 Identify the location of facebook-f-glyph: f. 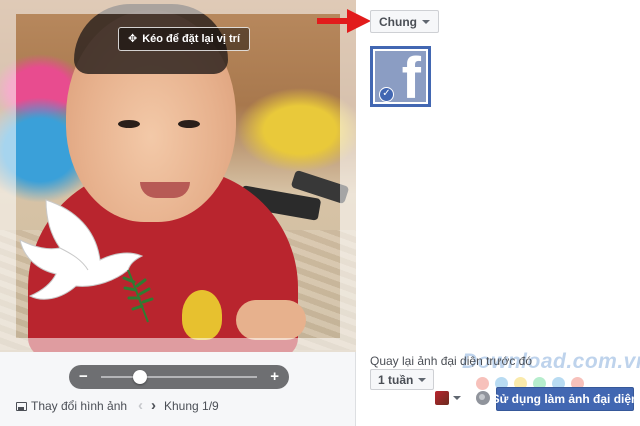
(411, 76).